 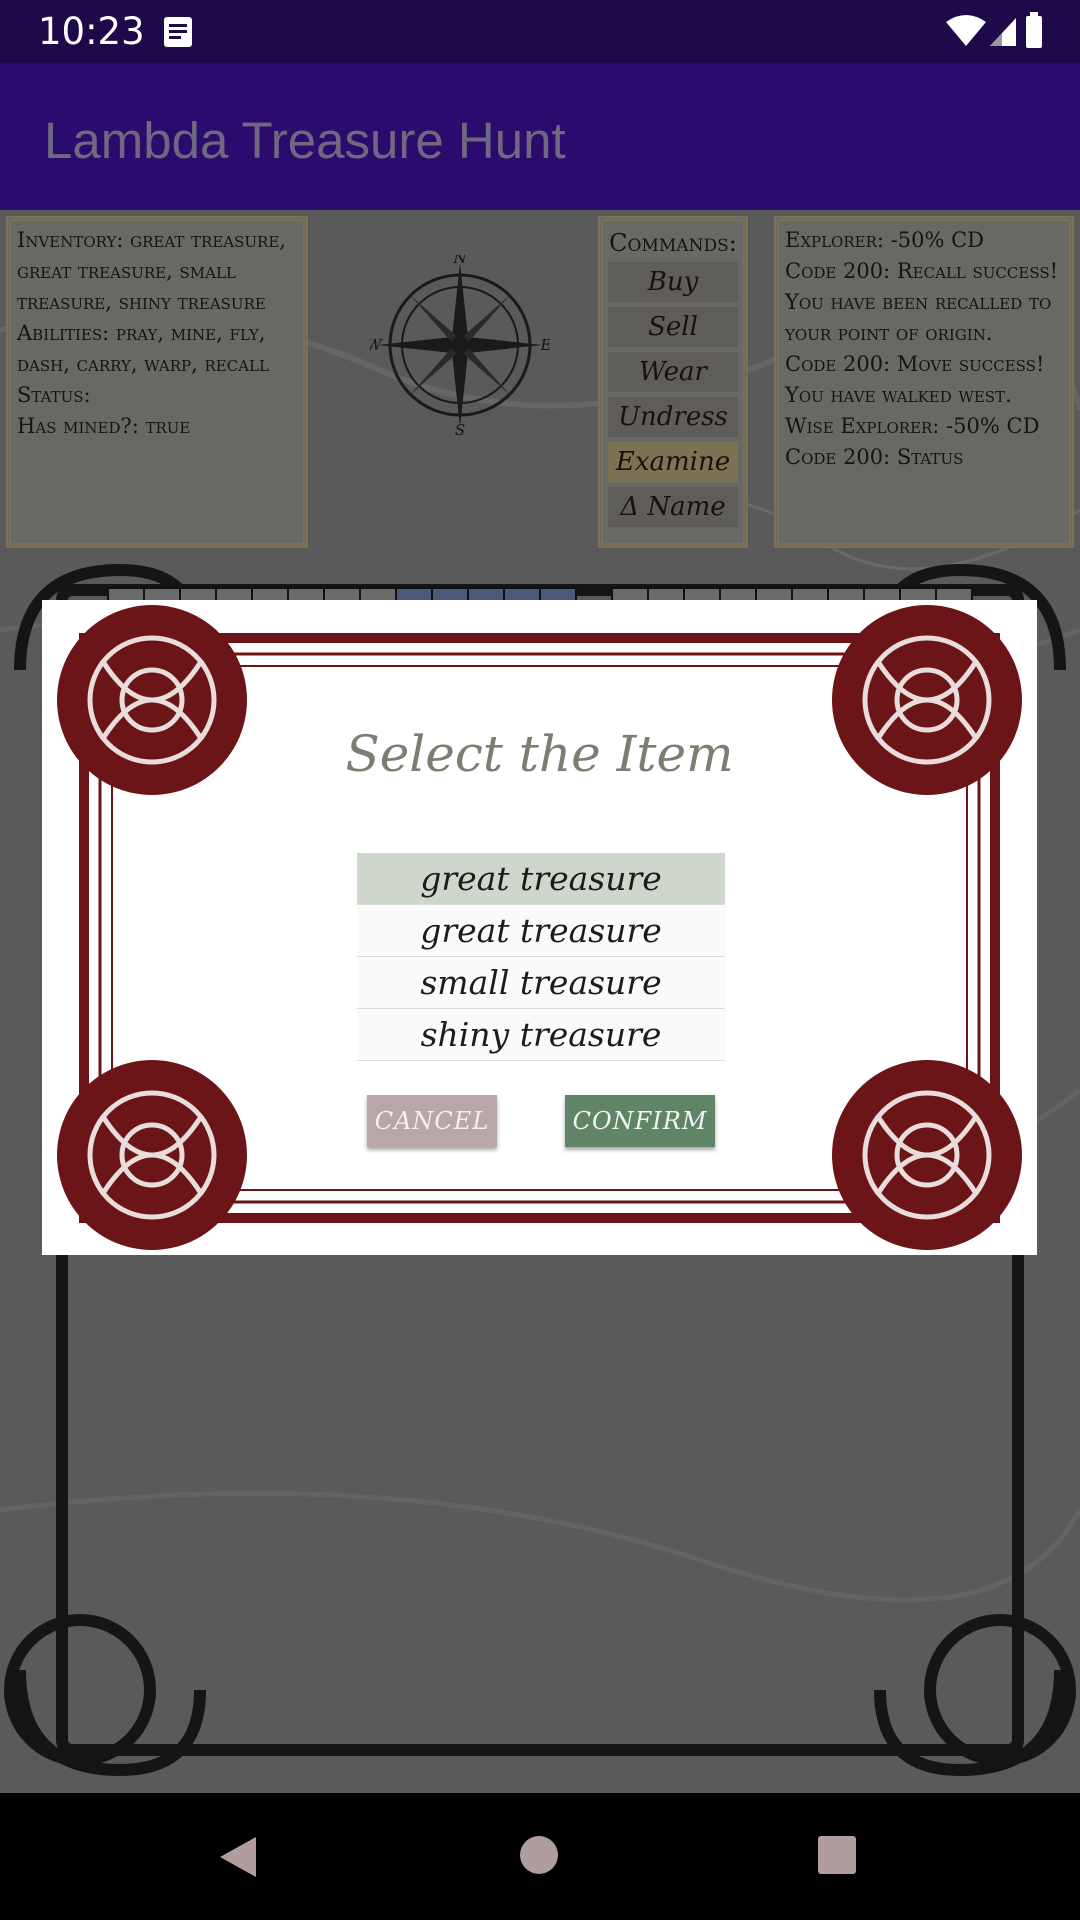 What do you see at coordinates (837, 1855) in the screenshot?
I see `recents-icon` at bounding box center [837, 1855].